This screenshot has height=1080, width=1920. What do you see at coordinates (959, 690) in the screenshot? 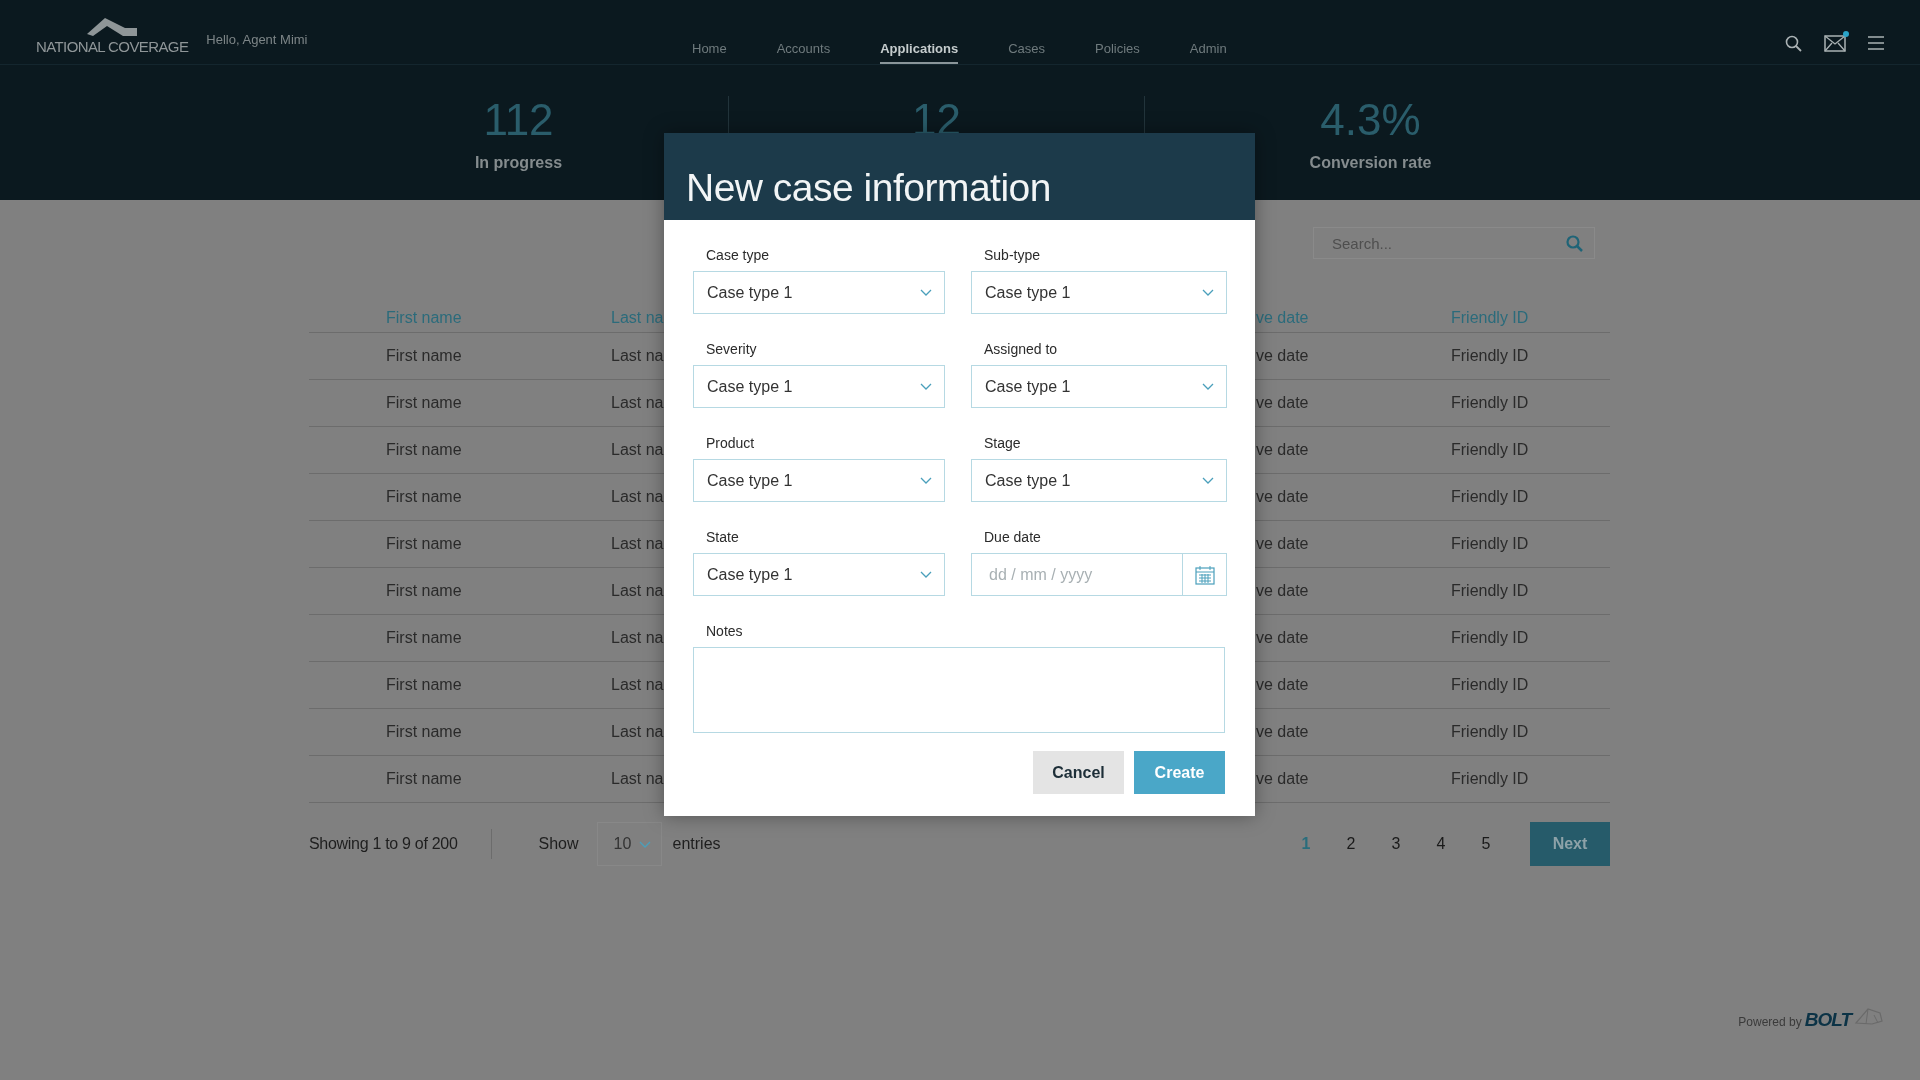
I see `notes-field` at bounding box center [959, 690].